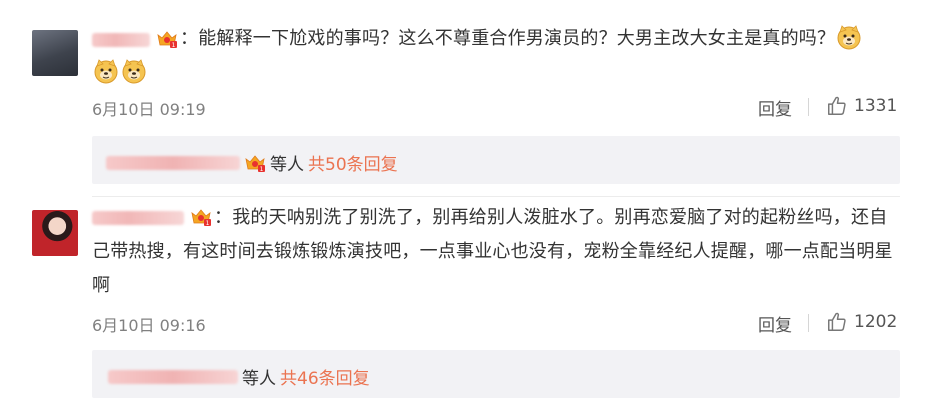  Describe the element at coordinates (325, 376) in the screenshot. I see `view-all-replies-link: 共46条回复` at that location.